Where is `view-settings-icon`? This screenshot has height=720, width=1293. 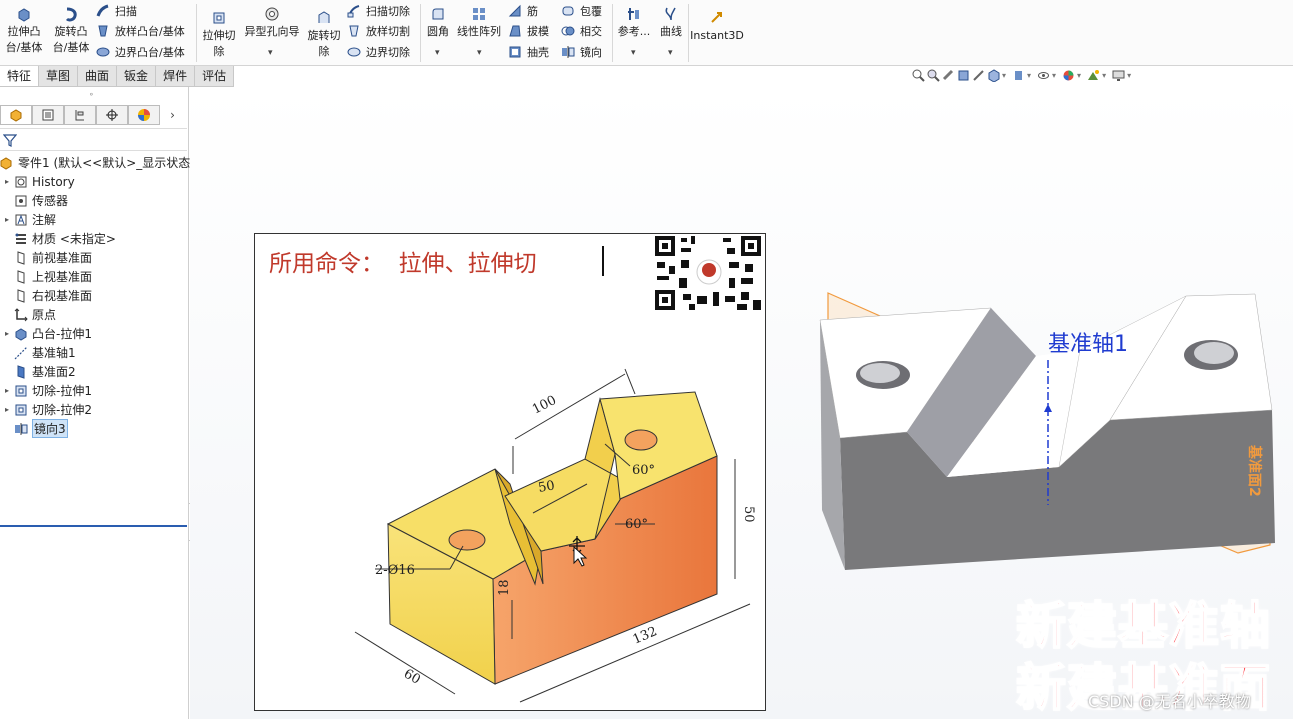 view-settings-icon is located at coordinates (1118, 75).